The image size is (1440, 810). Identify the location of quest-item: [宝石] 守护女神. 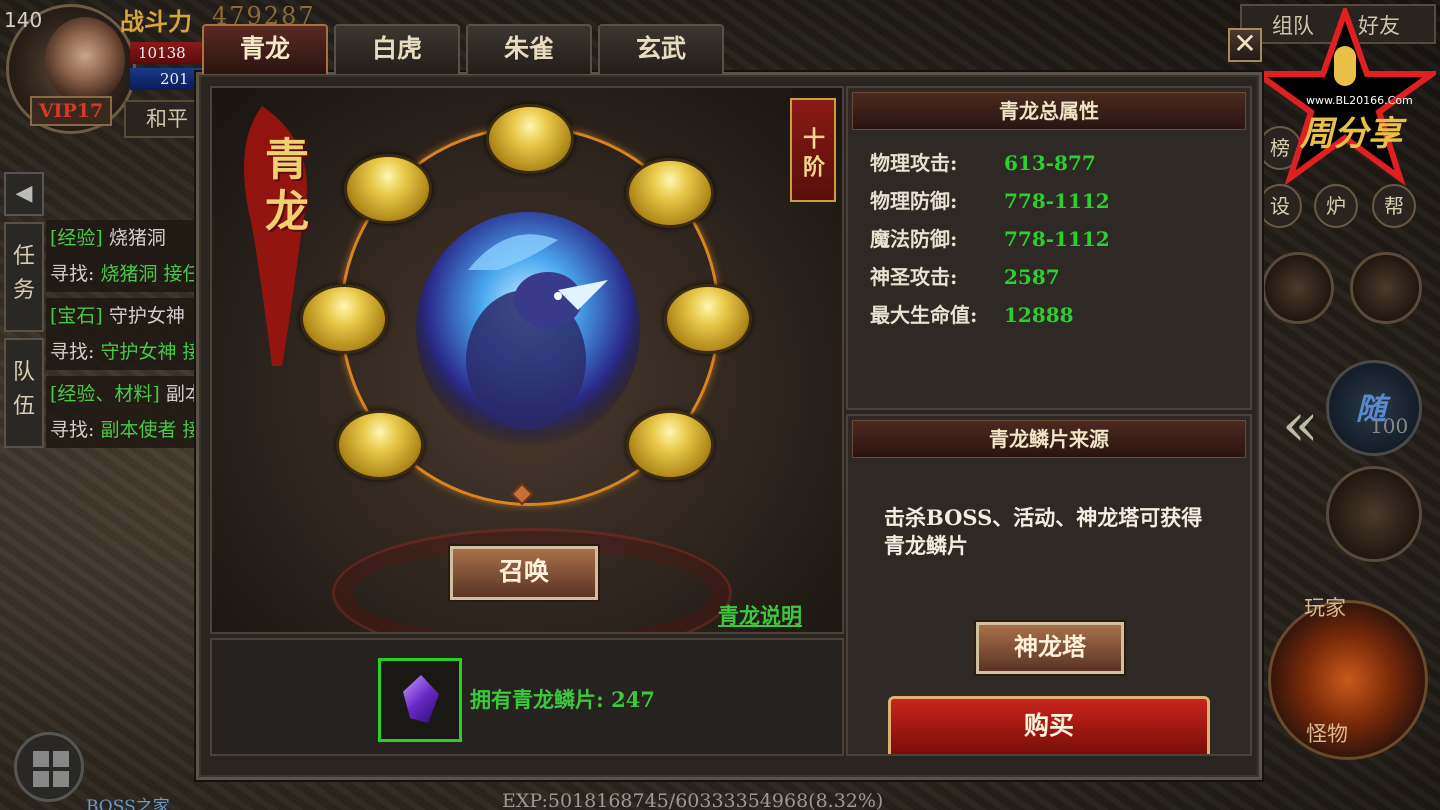
(126, 316).